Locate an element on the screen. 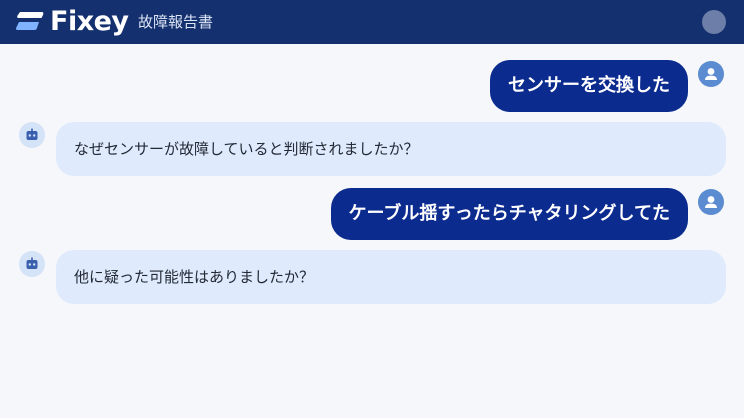 The height and width of the screenshot is (418, 744). page-title: 故障報告書 is located at coordinates (176, 22).